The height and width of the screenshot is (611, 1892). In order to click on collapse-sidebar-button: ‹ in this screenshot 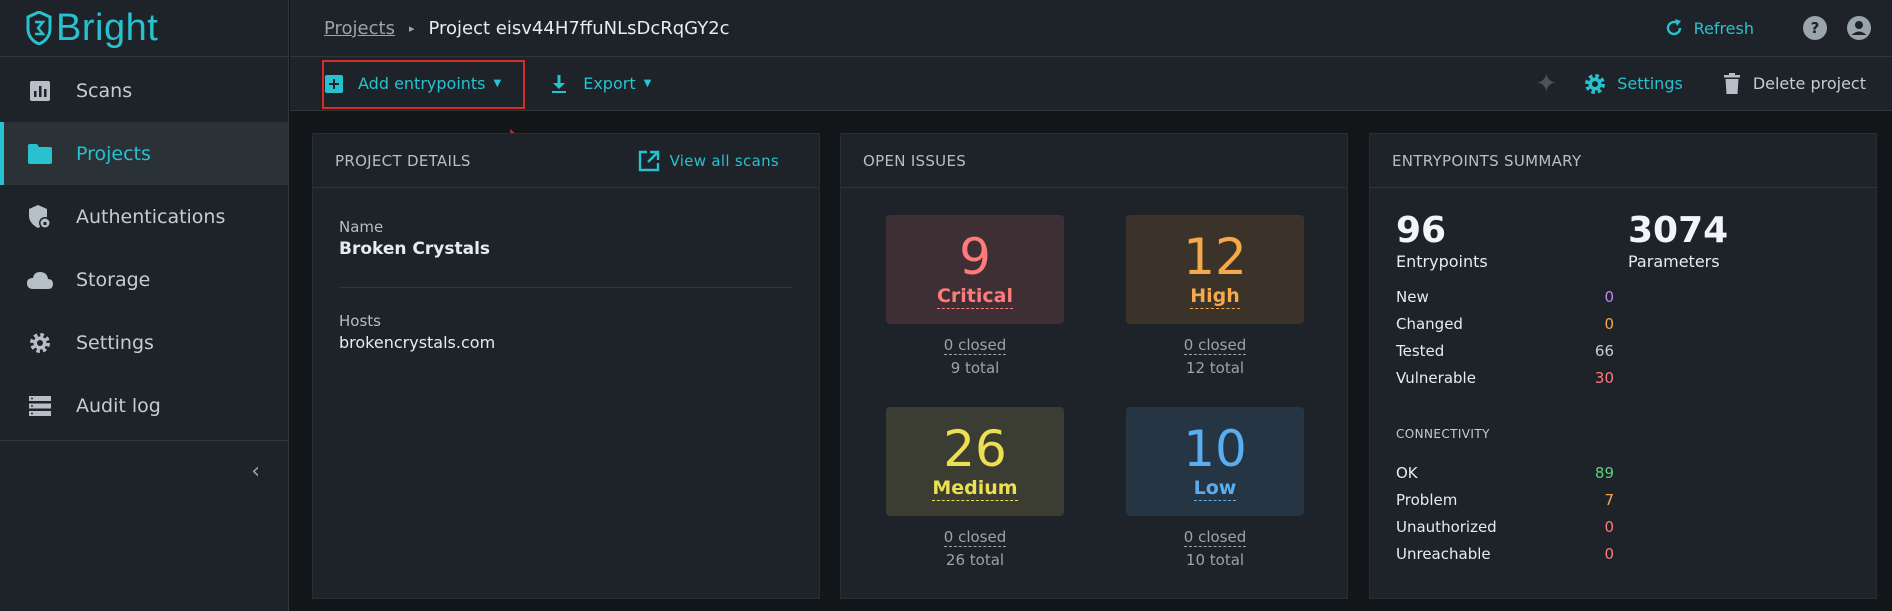, I will do `click(144, 471)`.